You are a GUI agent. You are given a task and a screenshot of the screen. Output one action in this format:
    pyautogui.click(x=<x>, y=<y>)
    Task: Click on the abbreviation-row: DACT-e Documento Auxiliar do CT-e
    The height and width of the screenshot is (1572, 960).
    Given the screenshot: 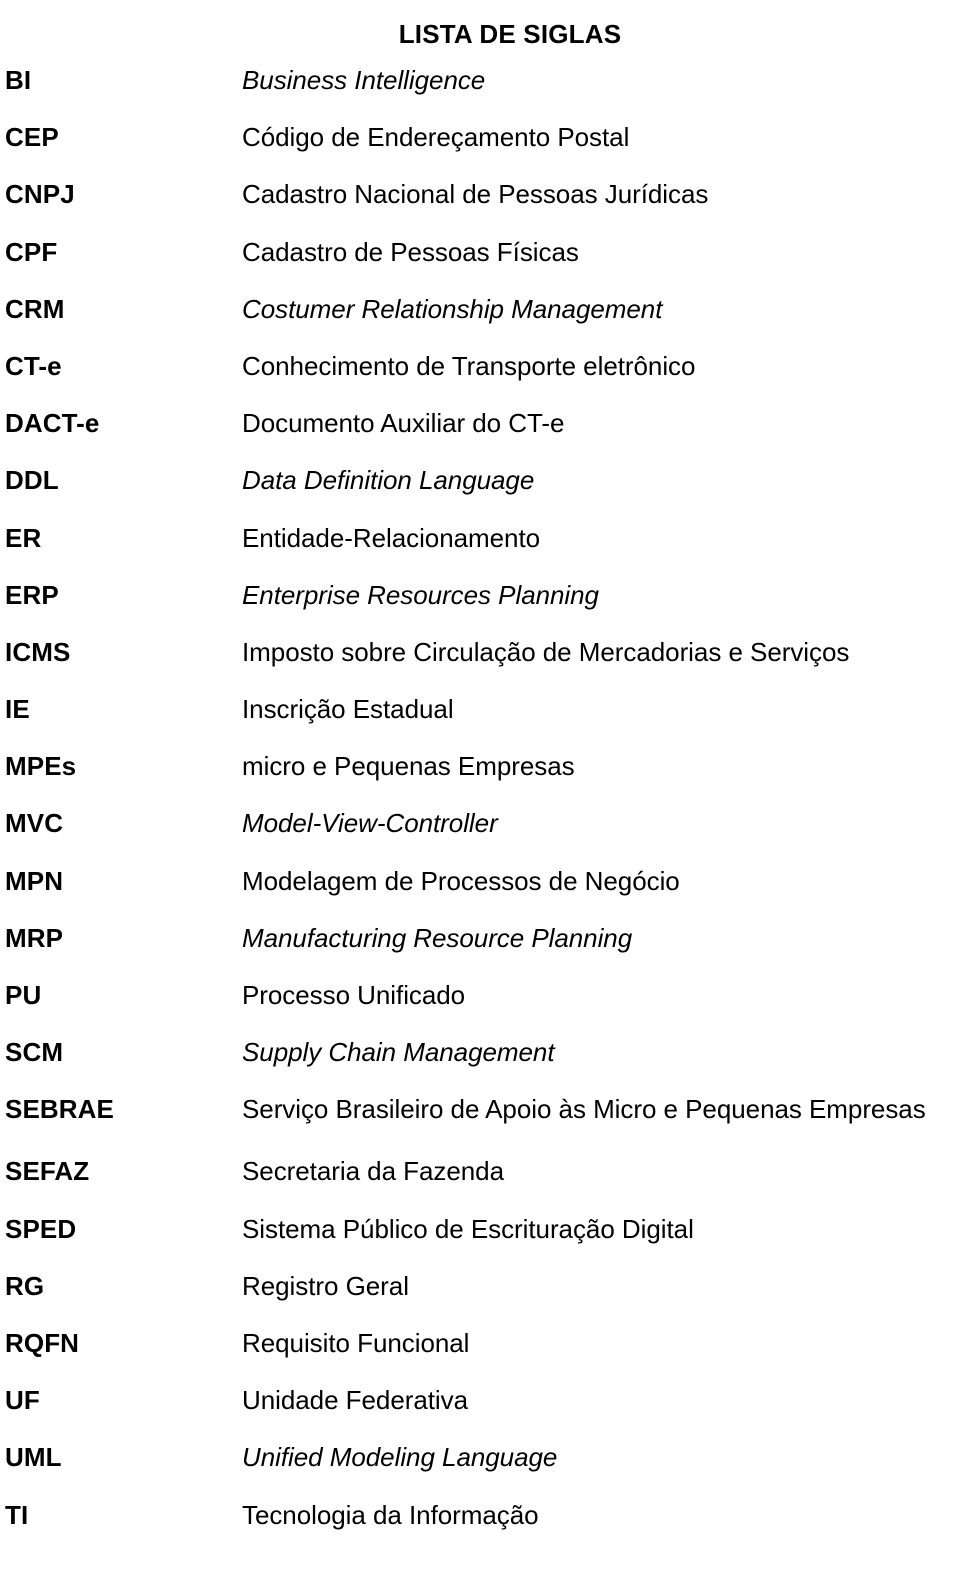 What is the action you would take?
    pyautogui.click(x=480, y=437)
    